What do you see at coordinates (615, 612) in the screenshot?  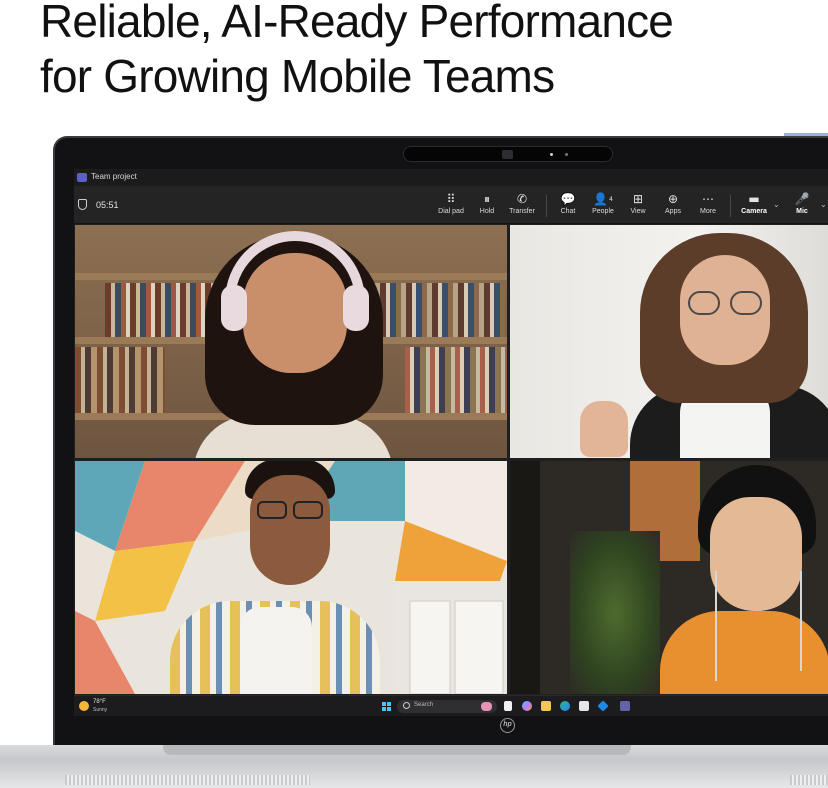 I see `plant` at bounding box center [615, 612].